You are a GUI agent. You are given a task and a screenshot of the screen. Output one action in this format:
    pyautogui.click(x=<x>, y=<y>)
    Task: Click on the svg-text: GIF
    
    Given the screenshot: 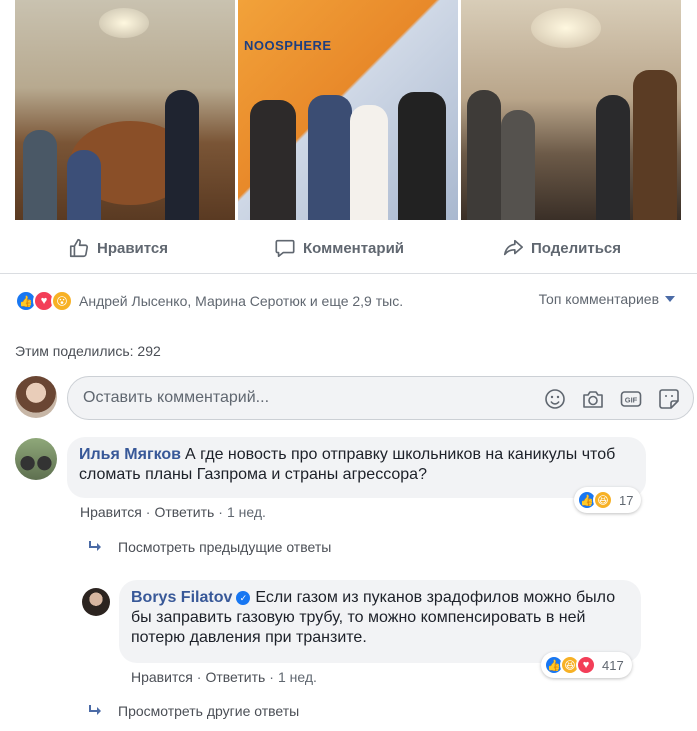 What is the action you would take?
    pyautogui.click(x=631, y=400)
    